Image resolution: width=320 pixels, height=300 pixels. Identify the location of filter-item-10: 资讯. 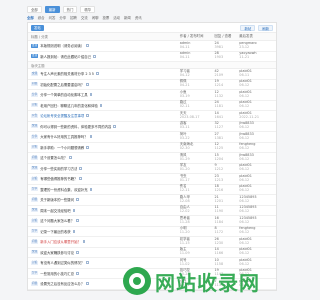
(138, 17).